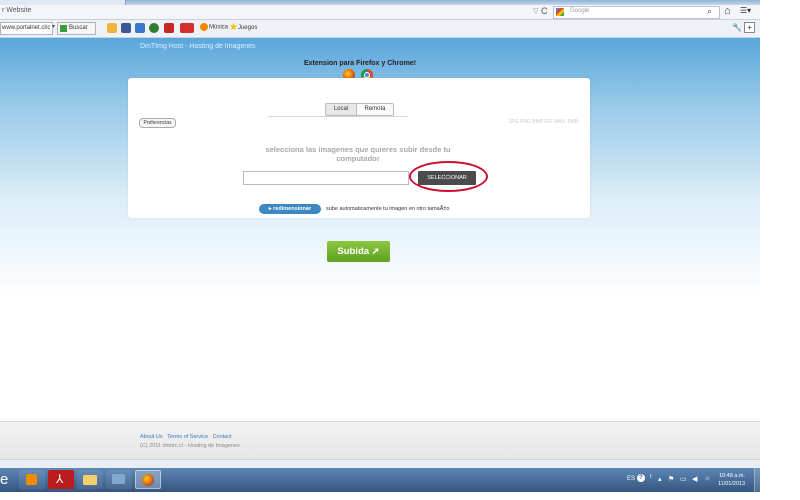 The width and height of the screenshot is (800, 500). I want to click on buscar-label: Buscar, so click(78, 28).